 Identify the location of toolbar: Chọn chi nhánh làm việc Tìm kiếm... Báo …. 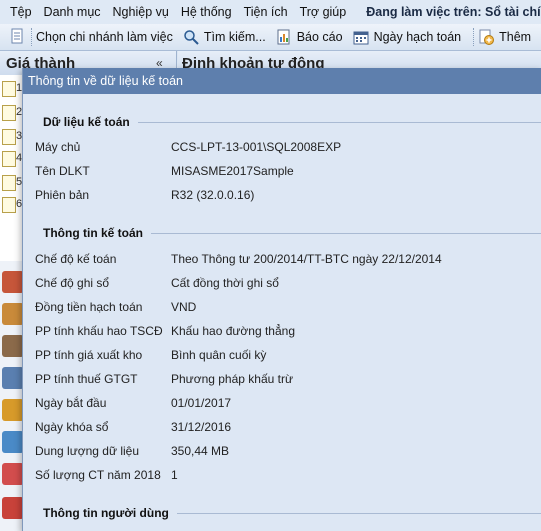
(270, 37).